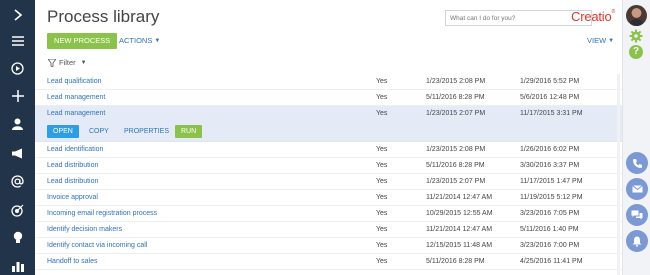 The width and height of the screenshot is (650, 275). What do you see at coordinates (593, 16) in the screenshot?
I see `creatio-logo: Creatio®` at bounding box center [593, 16].